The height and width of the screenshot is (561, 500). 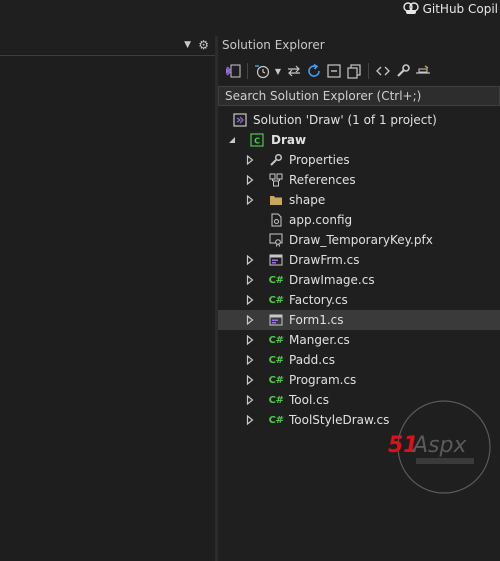 I want to click on tree-item-label: Manger.cs, so click(x=319, y=340).